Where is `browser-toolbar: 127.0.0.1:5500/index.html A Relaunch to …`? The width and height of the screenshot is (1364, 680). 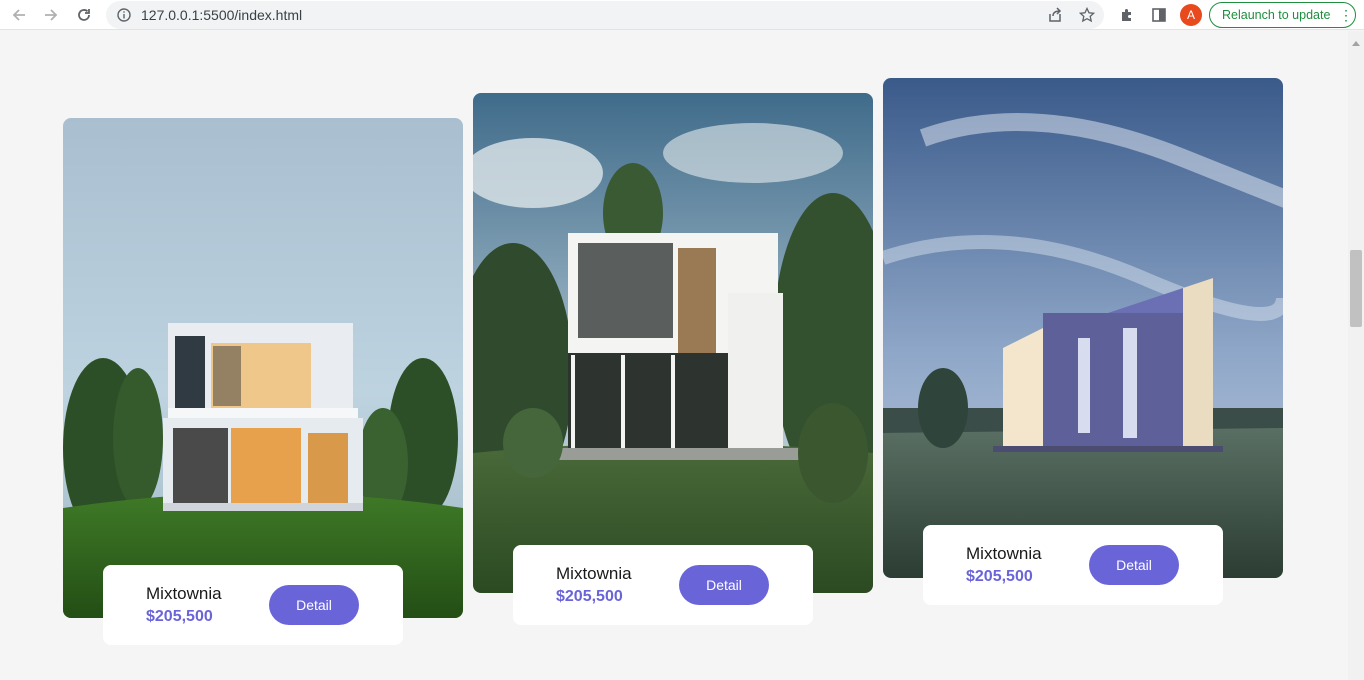 browser-toolbar: 127.0.0.1:5500/index.html A Relaunch to … is located at coordinates (682, 15).